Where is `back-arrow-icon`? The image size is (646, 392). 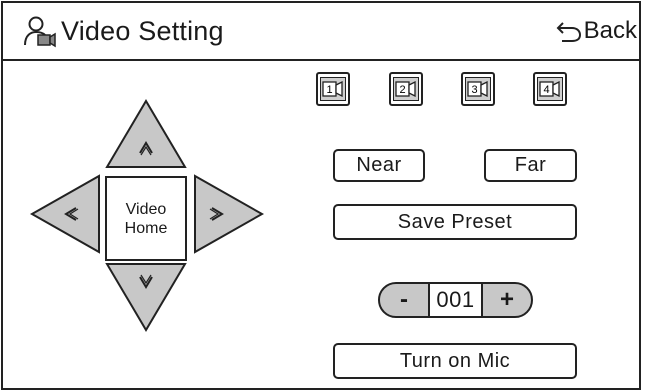 back-arrow-icon is located at coordinates (568, 32).